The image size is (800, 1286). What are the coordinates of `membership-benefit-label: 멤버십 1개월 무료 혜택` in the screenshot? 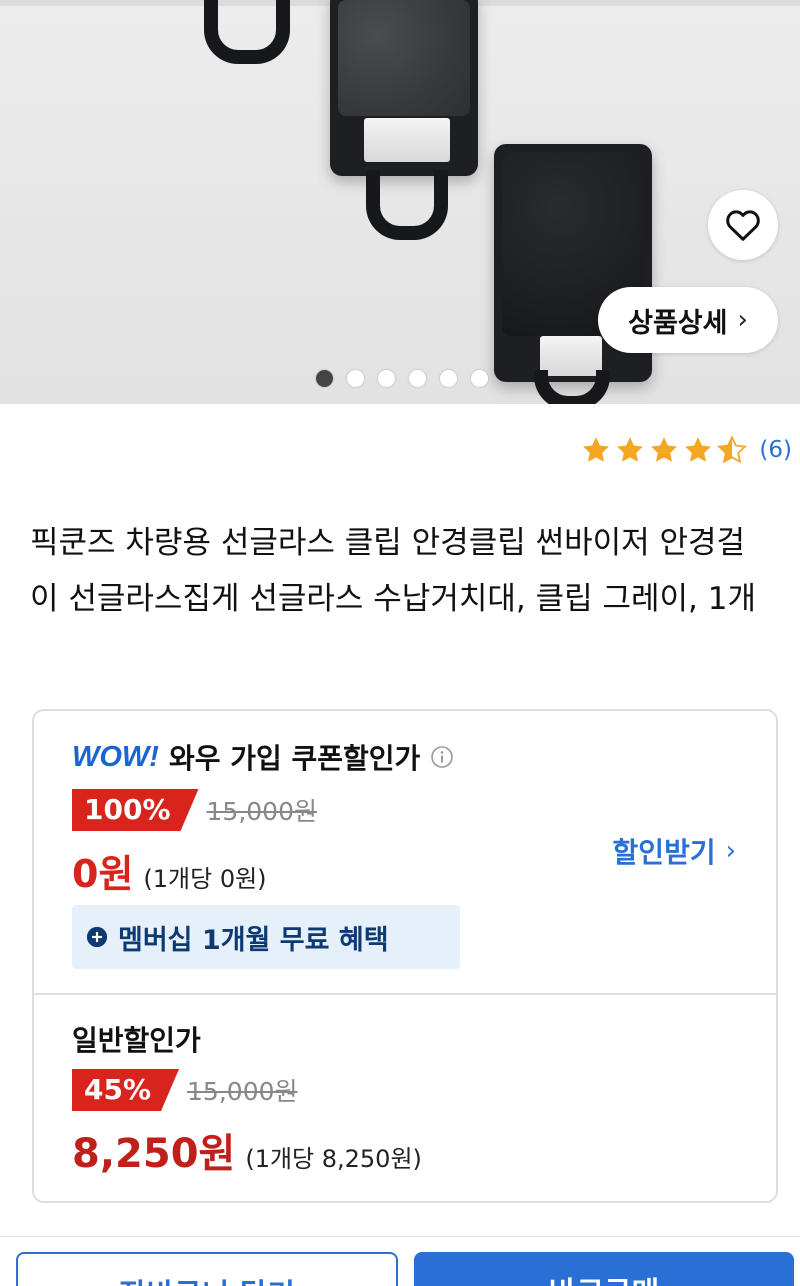 It's located at (253, 940).